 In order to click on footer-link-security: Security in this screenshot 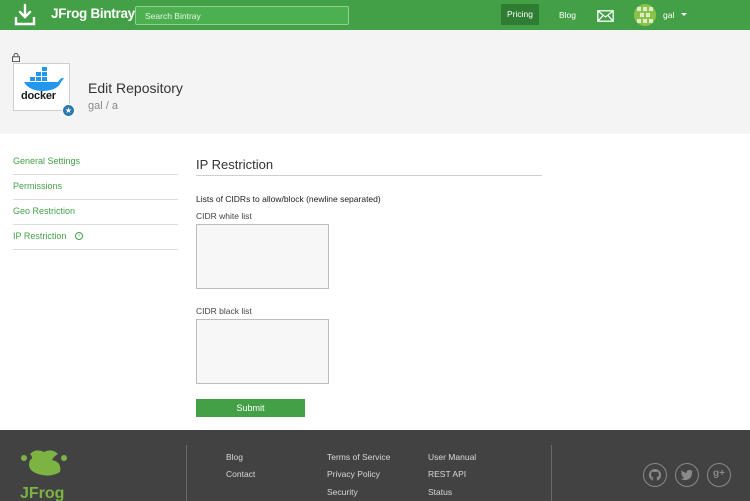, I will do `click(342, 492)`.